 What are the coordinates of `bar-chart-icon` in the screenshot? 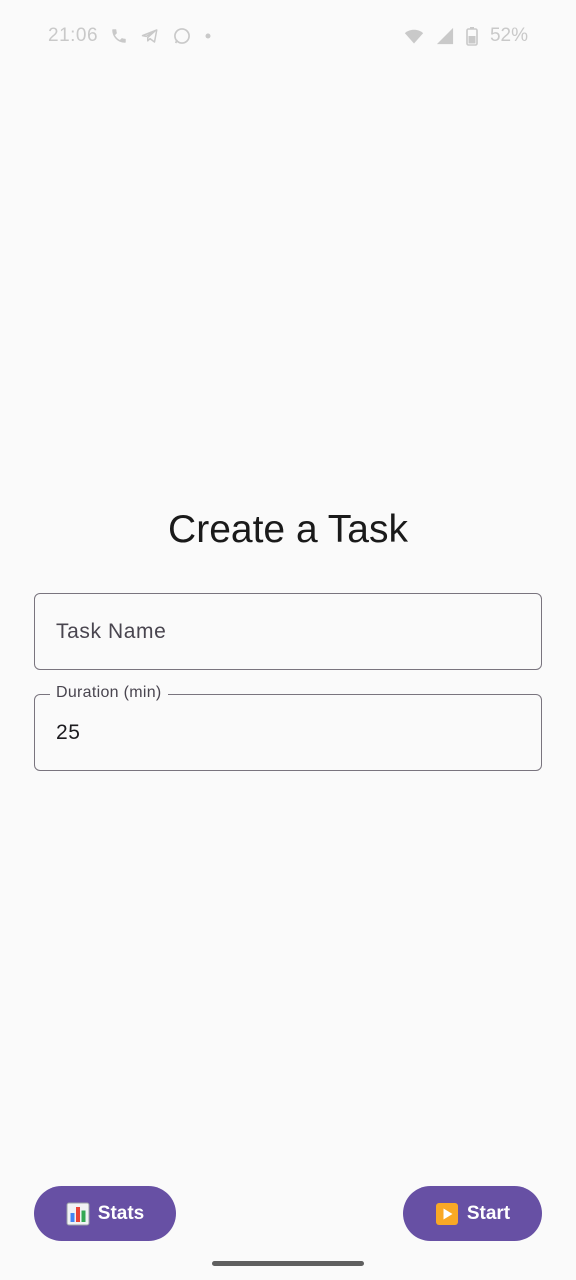 It's located at (78, 1214).